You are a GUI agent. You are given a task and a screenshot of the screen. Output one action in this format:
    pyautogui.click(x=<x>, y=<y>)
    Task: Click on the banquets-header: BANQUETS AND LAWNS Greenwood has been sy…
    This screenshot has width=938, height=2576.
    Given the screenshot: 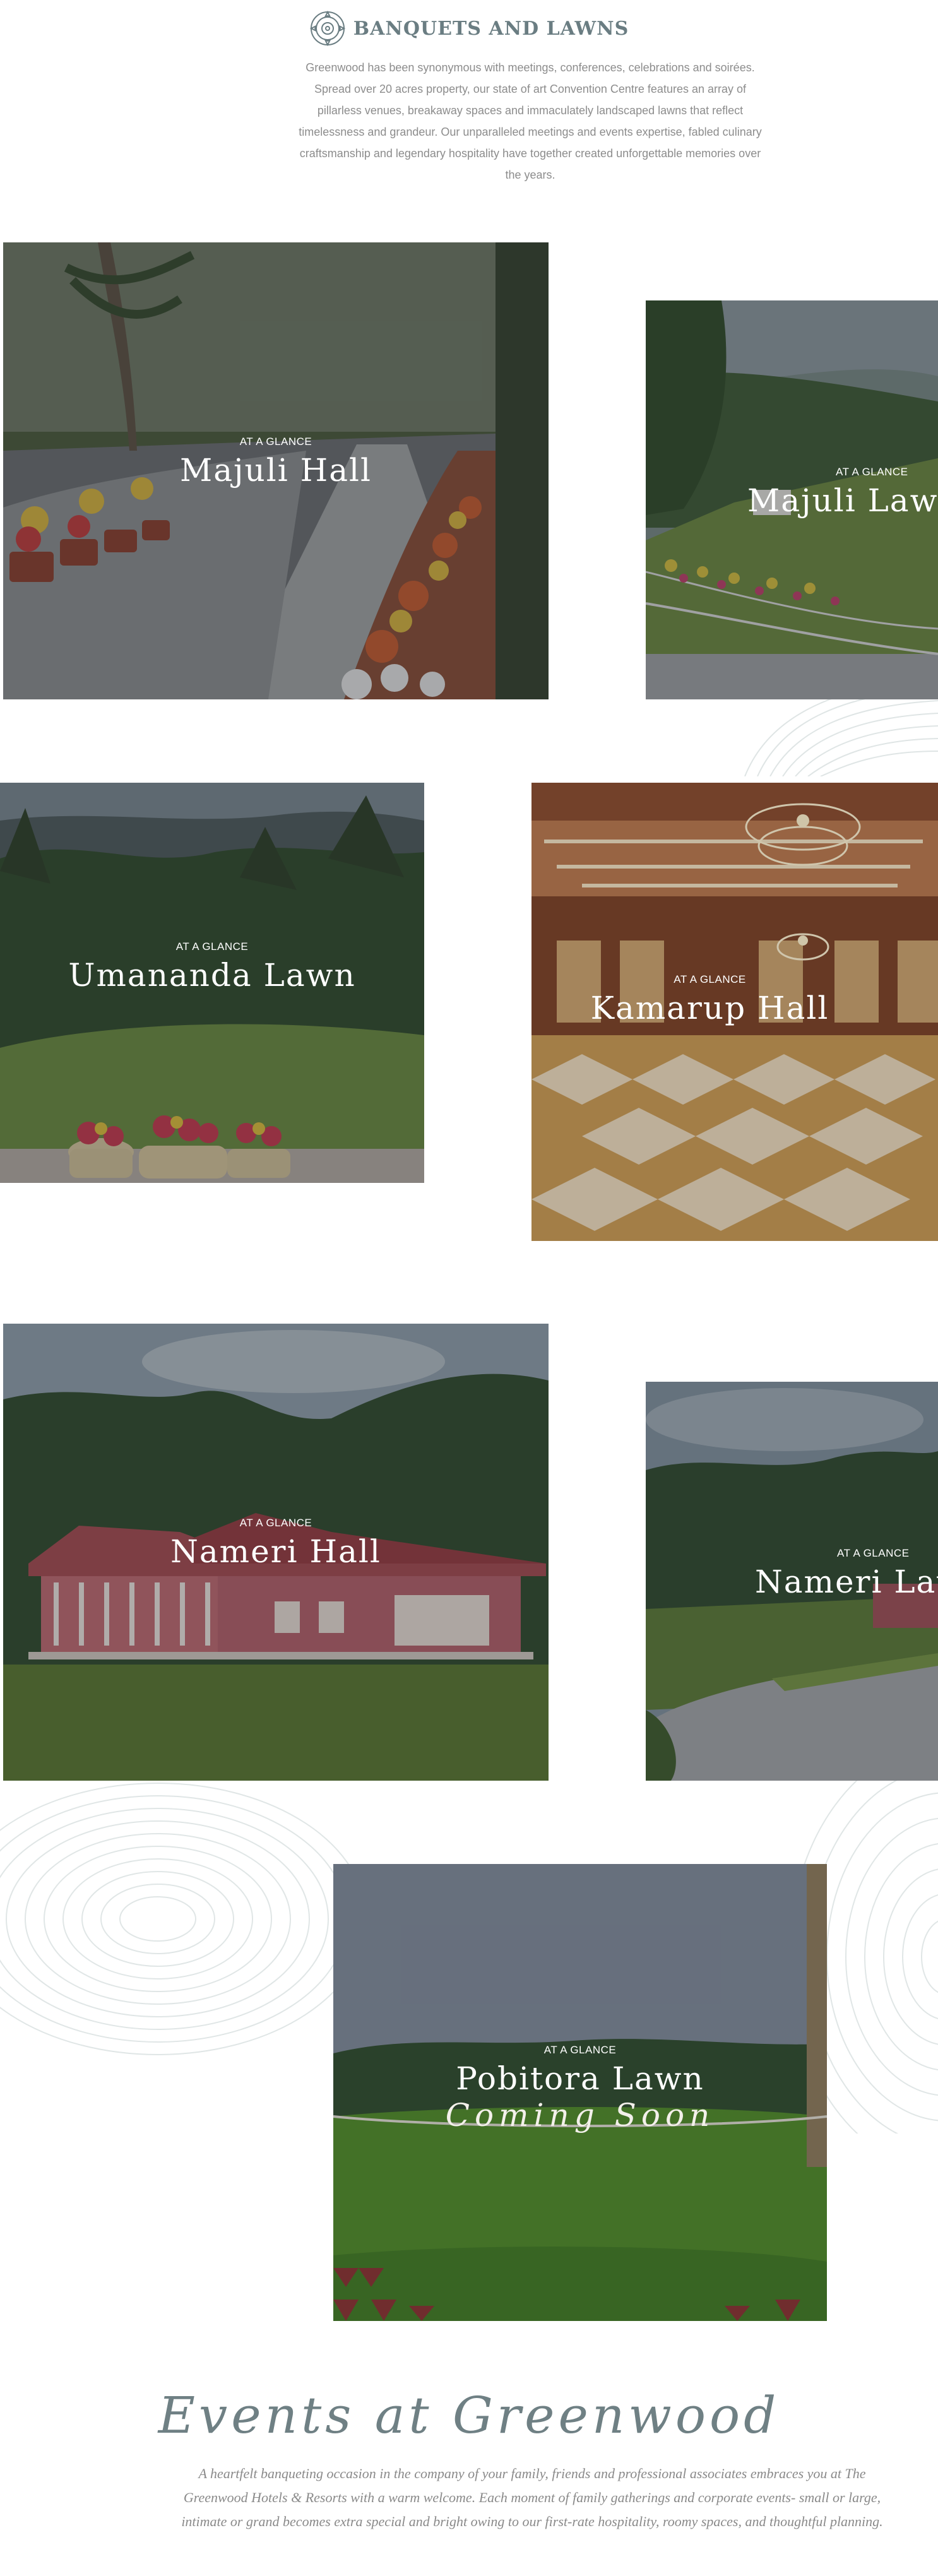 What is the action you would take?
    pyautogui.click(x=469, y=95)
    